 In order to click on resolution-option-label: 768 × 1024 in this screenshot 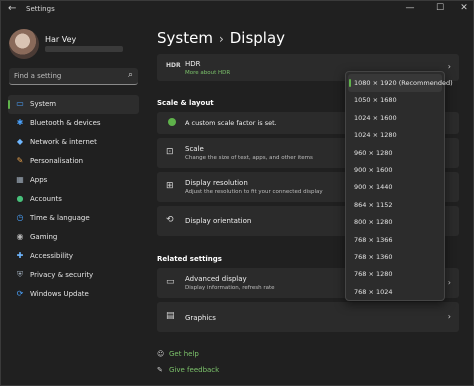, I will do `click(373, 291)`.